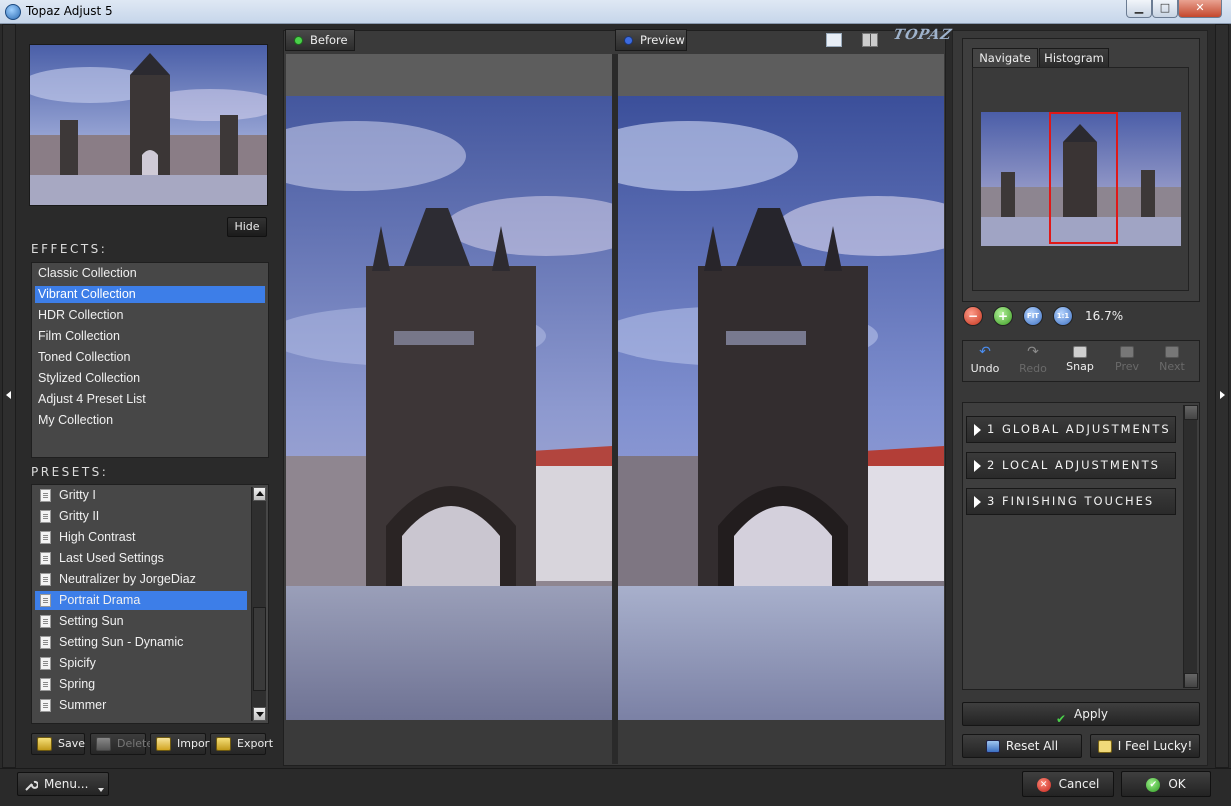 The image size is (1231, 806). What do you see at coordinates (1079, 784) in the screenshot?
I see `cancel-label: Cancel` at bounding box center [1079, 784].